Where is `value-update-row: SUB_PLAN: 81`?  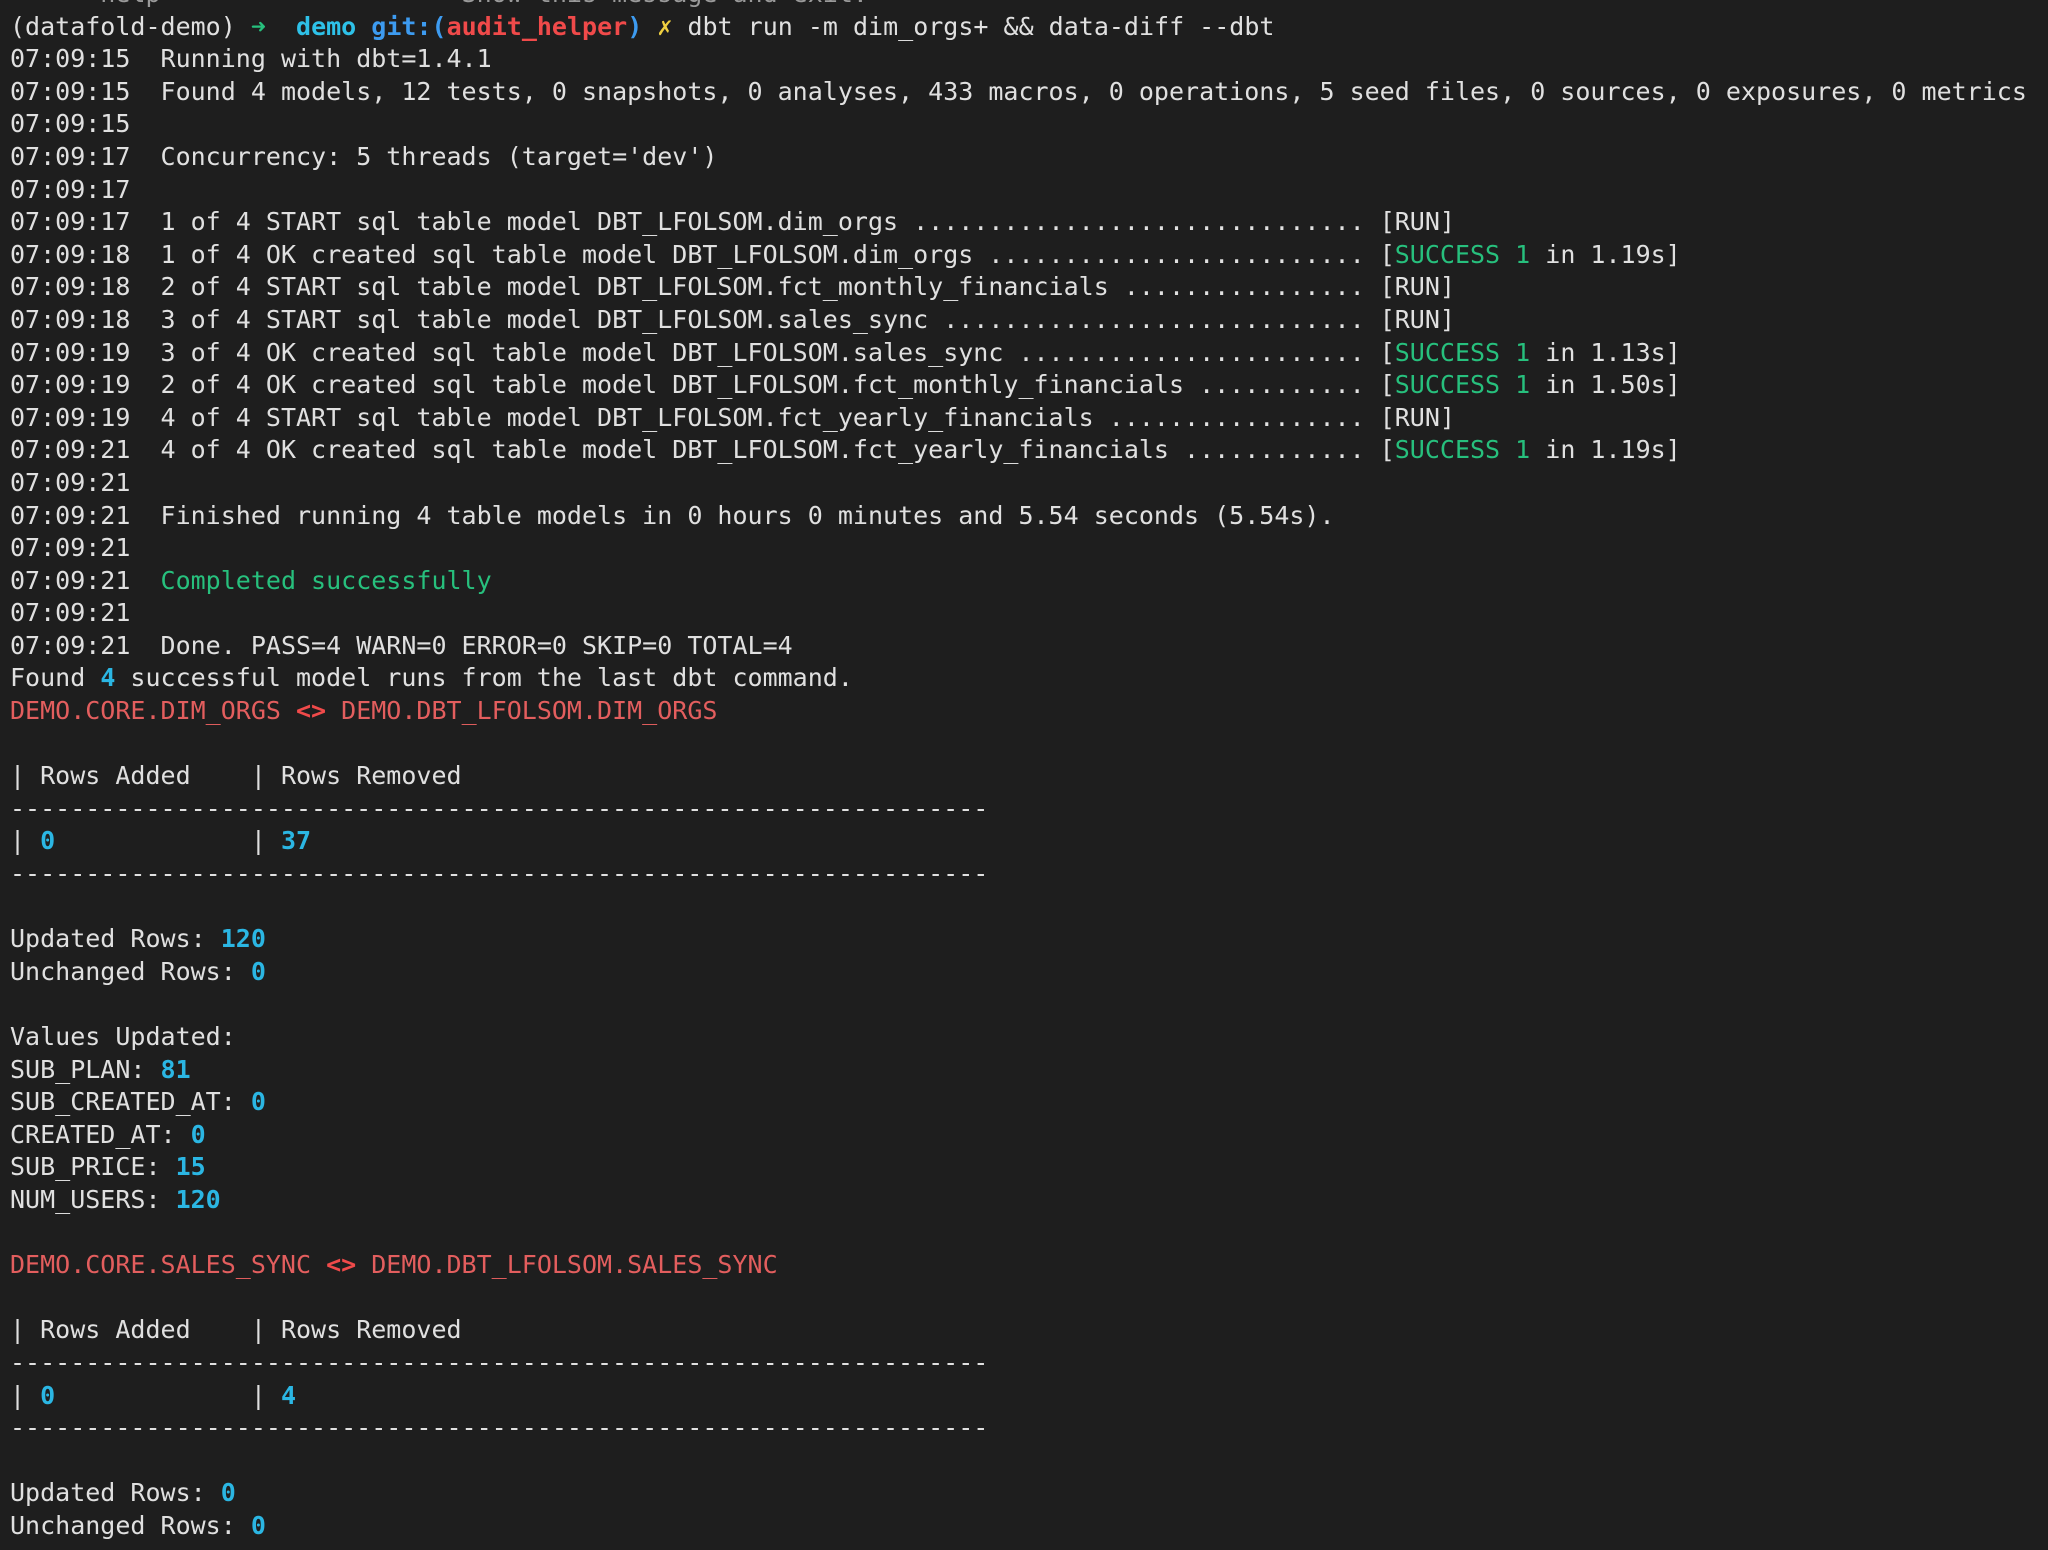
value-update-row: SUB_PLAN: 81 is located at coordinates (100, 1069).